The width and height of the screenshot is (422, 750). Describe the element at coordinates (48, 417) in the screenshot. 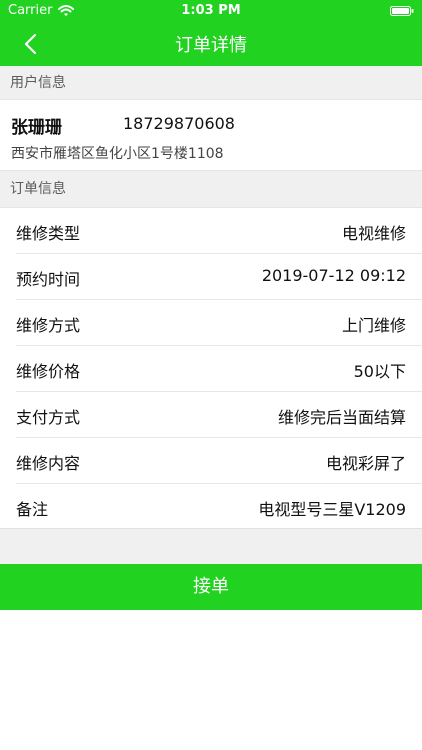

I see `row-label: 支付方式` at that location.